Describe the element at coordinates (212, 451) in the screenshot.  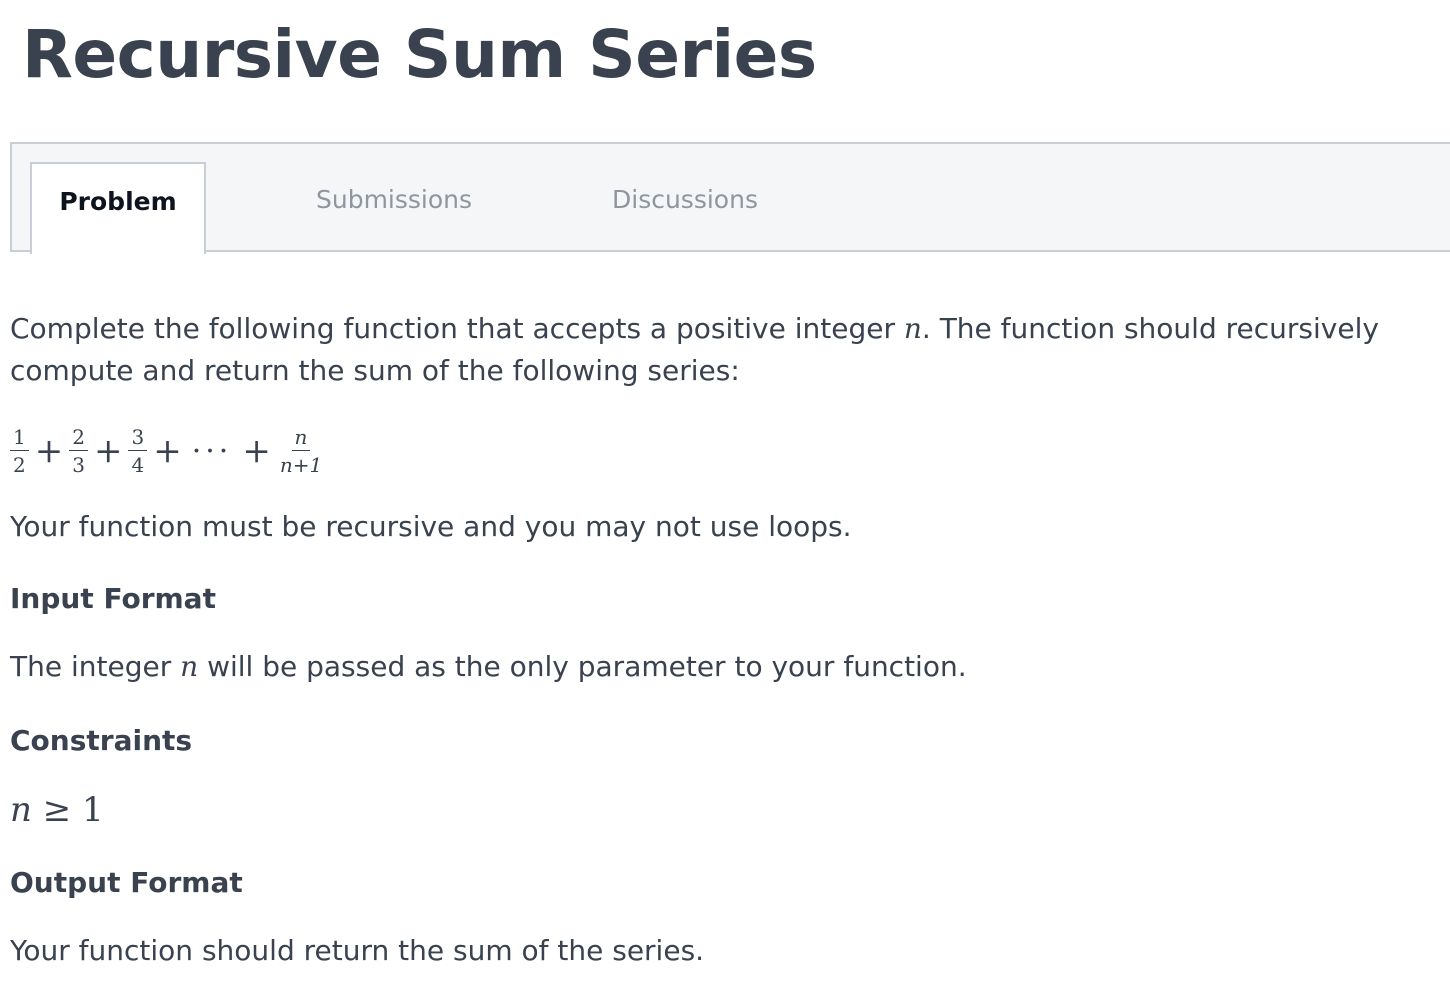
I see `ellipsis: ···` at that location.